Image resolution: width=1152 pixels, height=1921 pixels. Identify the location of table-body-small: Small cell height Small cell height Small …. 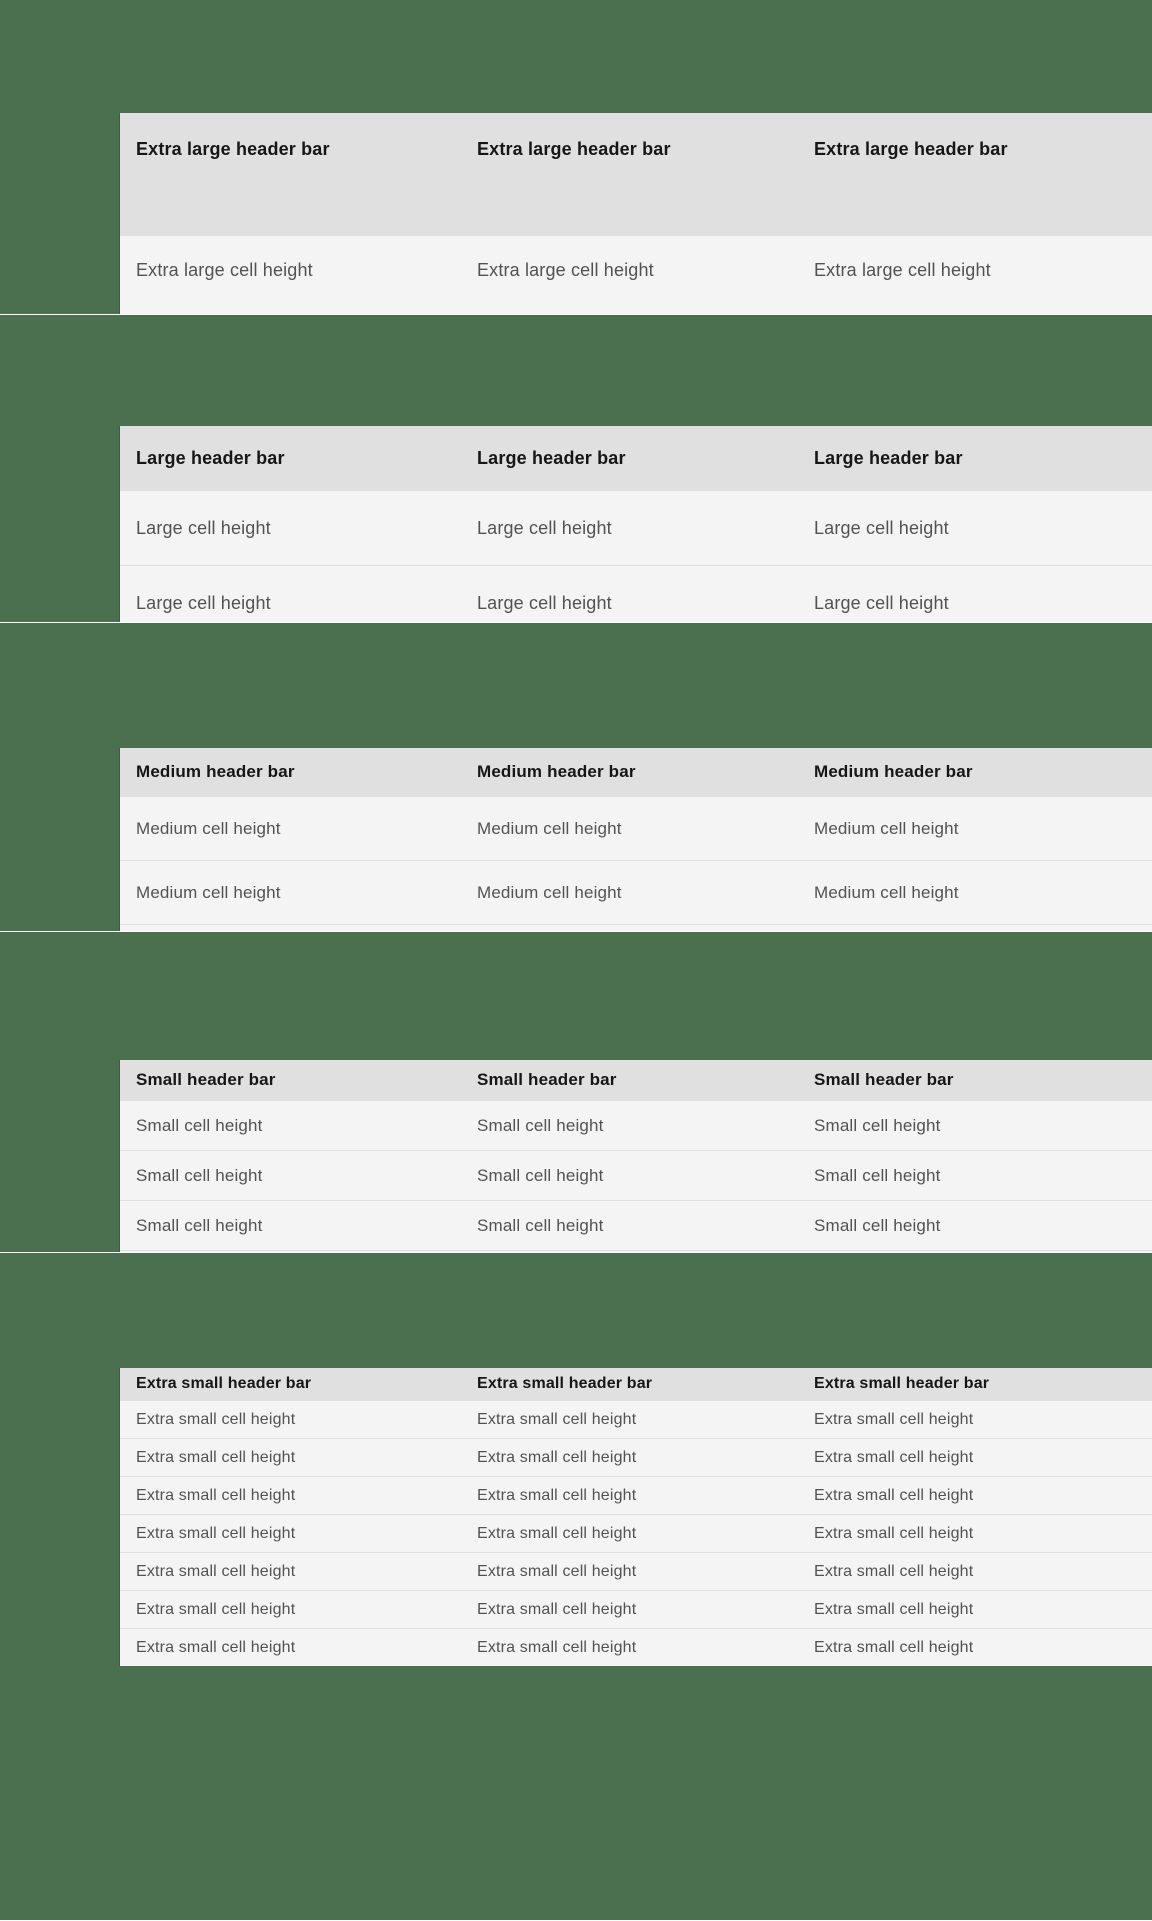
(636, 1176).